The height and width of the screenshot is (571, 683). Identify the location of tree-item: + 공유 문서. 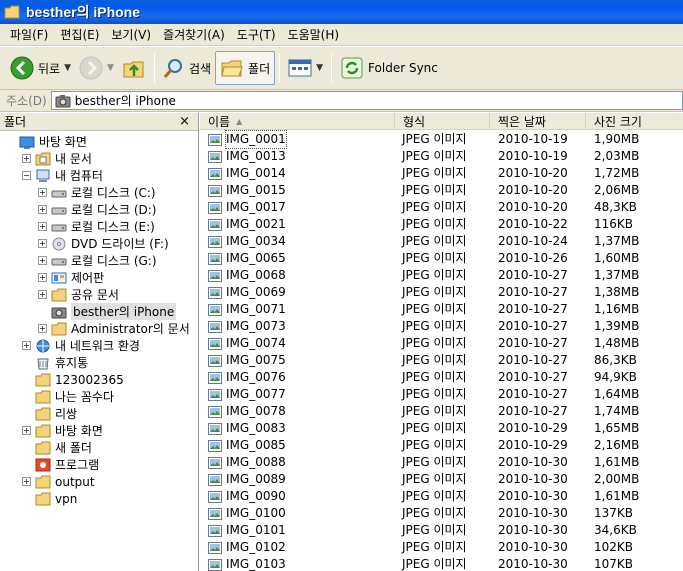
(78, 294).